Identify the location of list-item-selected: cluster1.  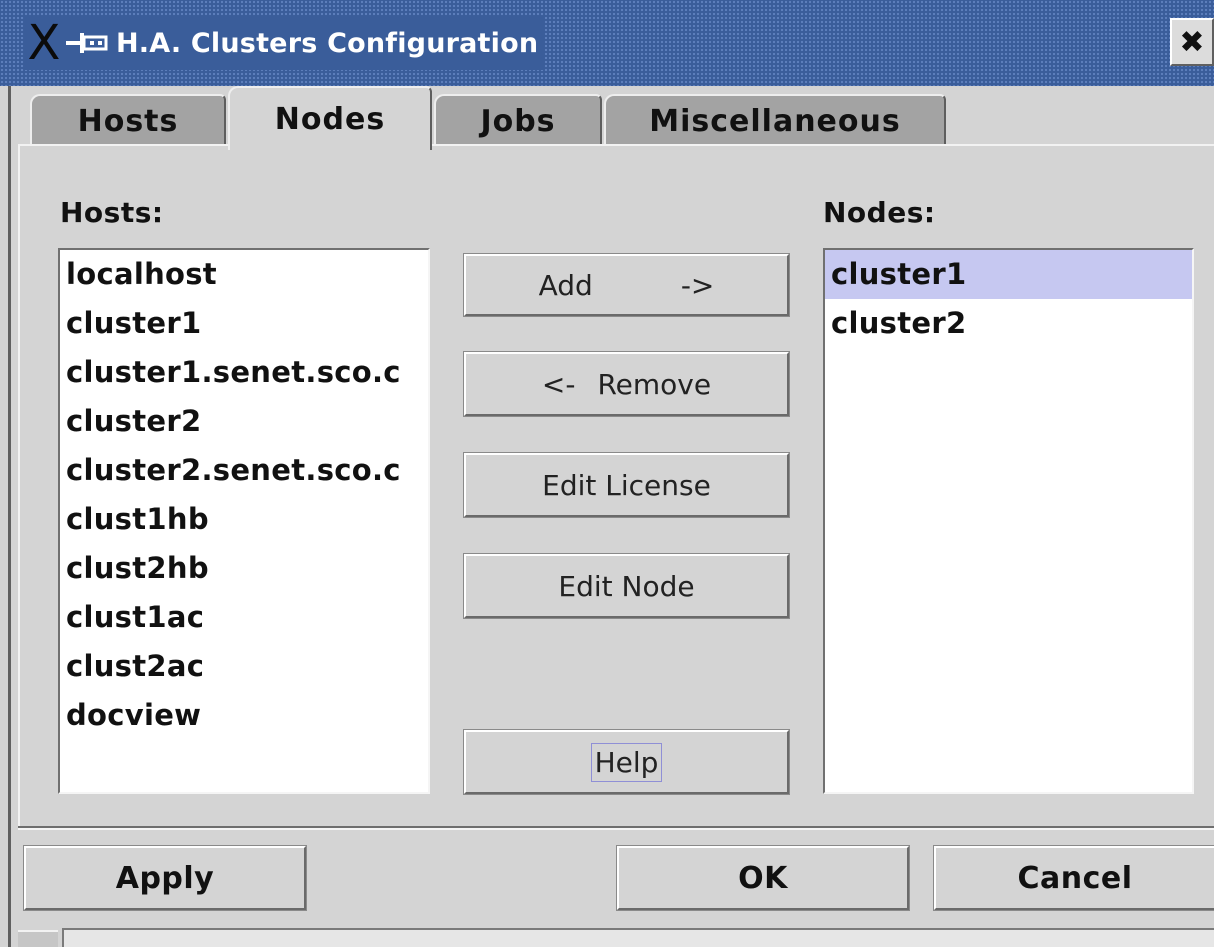
(1008, 274).